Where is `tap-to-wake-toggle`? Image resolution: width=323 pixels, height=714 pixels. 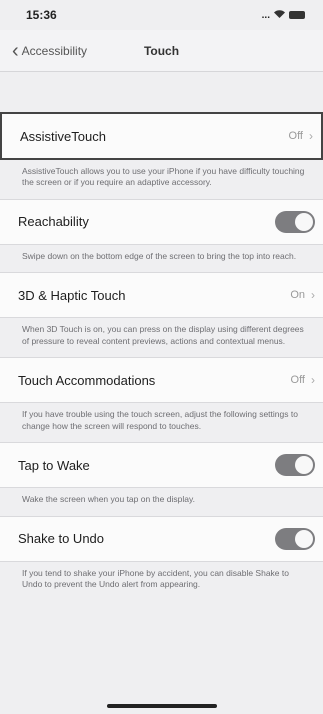 tap-to-wake-toggle is located at coordinates (295, 465).